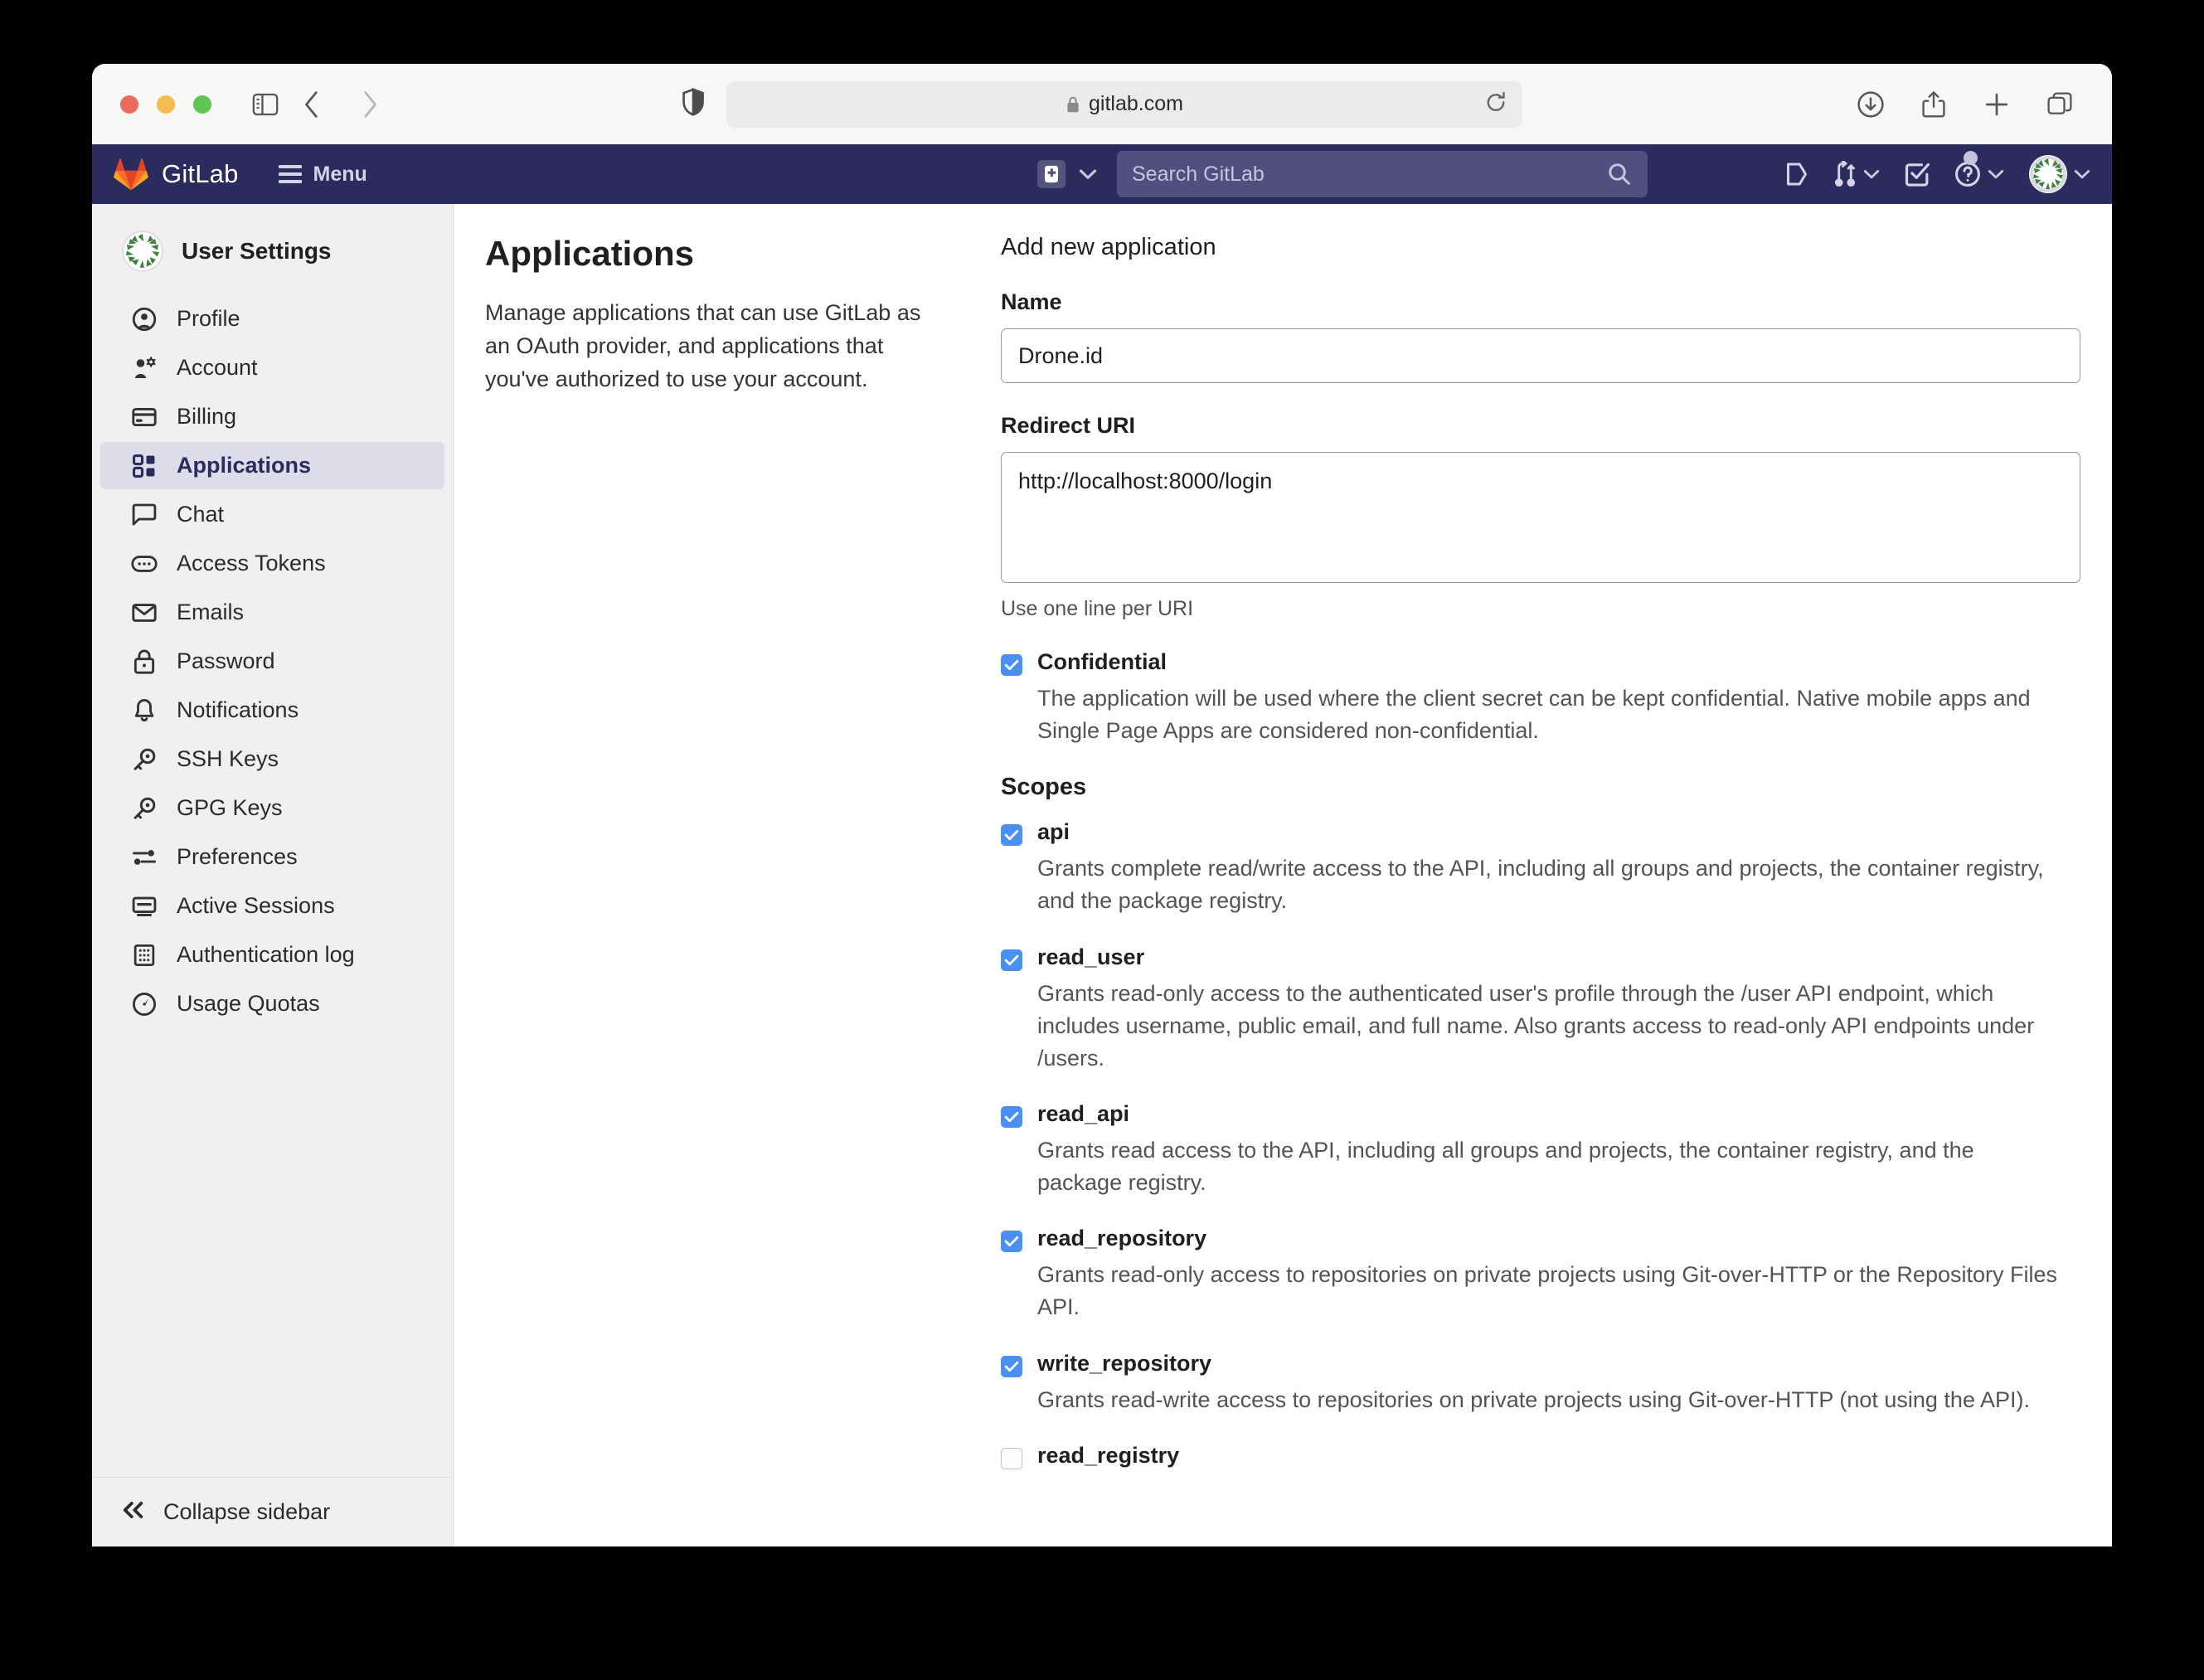 This screenshot has width=2204, height=1680. What do you see at coordinates (290, 174) in the screenshot?
I see `hamburger-icon` at bounding box center [290, 174].